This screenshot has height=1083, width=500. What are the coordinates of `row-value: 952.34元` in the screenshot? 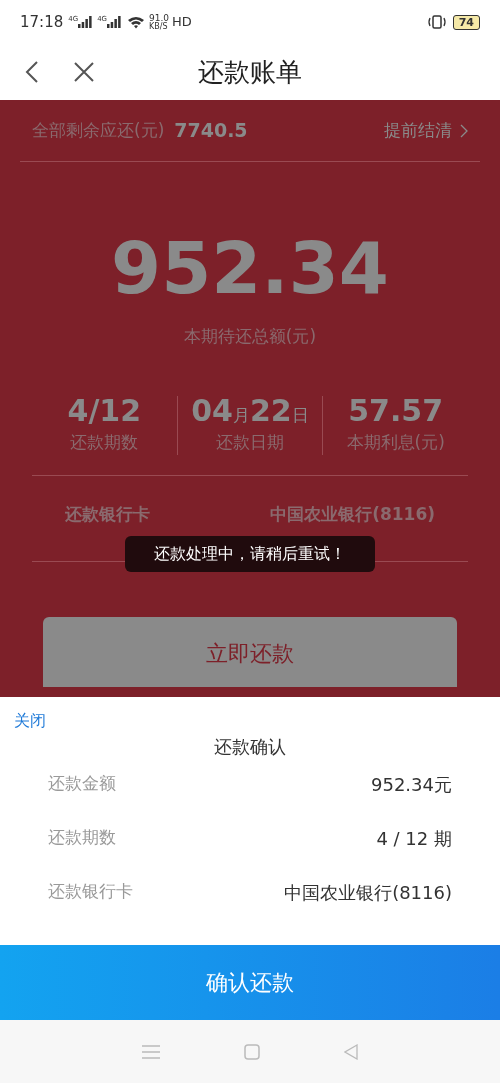 It's located at (411, 784).